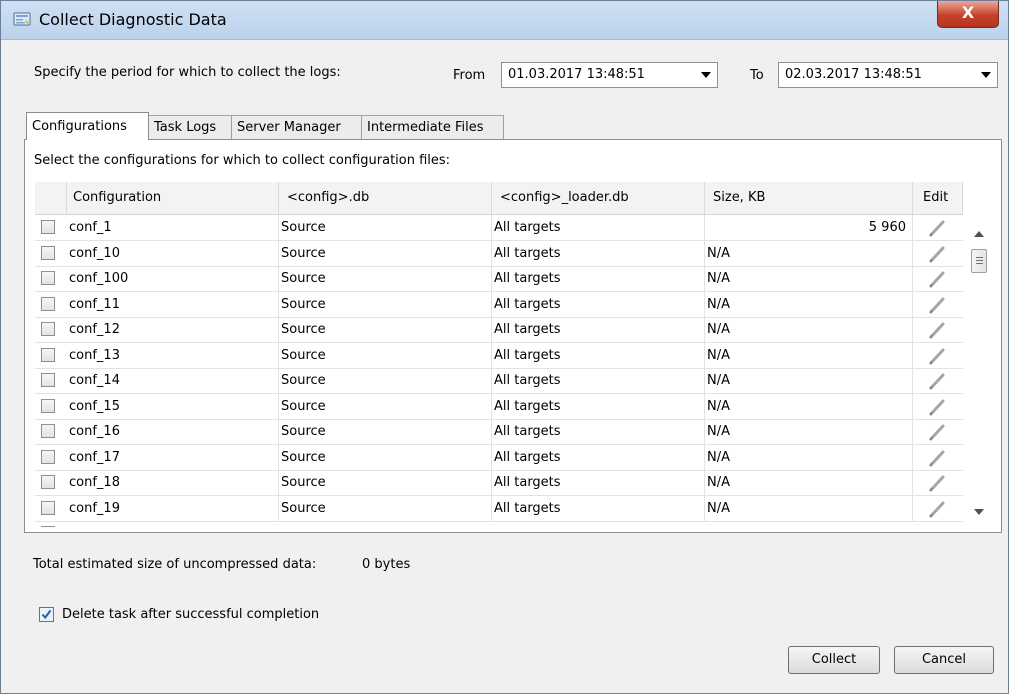 Image resolution: width=1009 pixels, height=694 pixels. I want to click on title-bar: Collect Diagnostic Data X, so click(504, 20).